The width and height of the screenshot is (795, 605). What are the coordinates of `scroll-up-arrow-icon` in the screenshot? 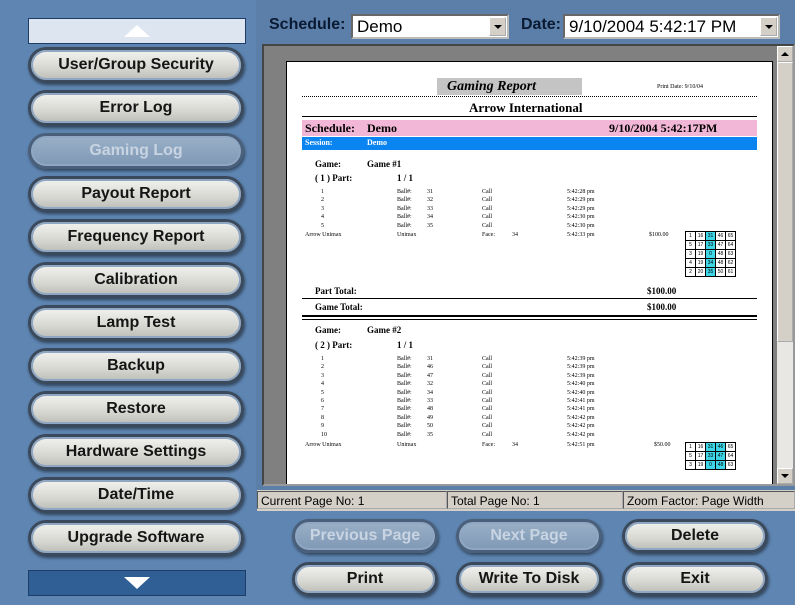 It's located at (785, 54).